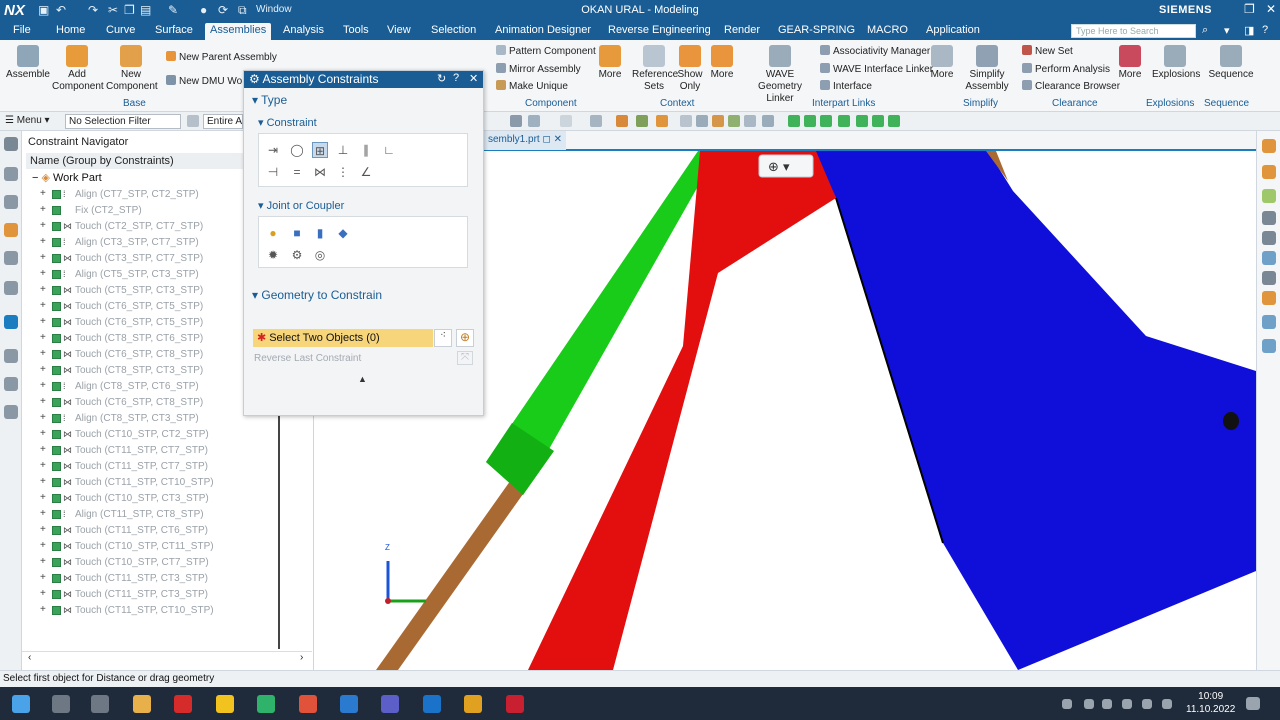 The height and width of the screenshot is (720, 1280). Describe the element at coordinates (399, 30) in the screenshot. I see `menu-view: View` at that location.